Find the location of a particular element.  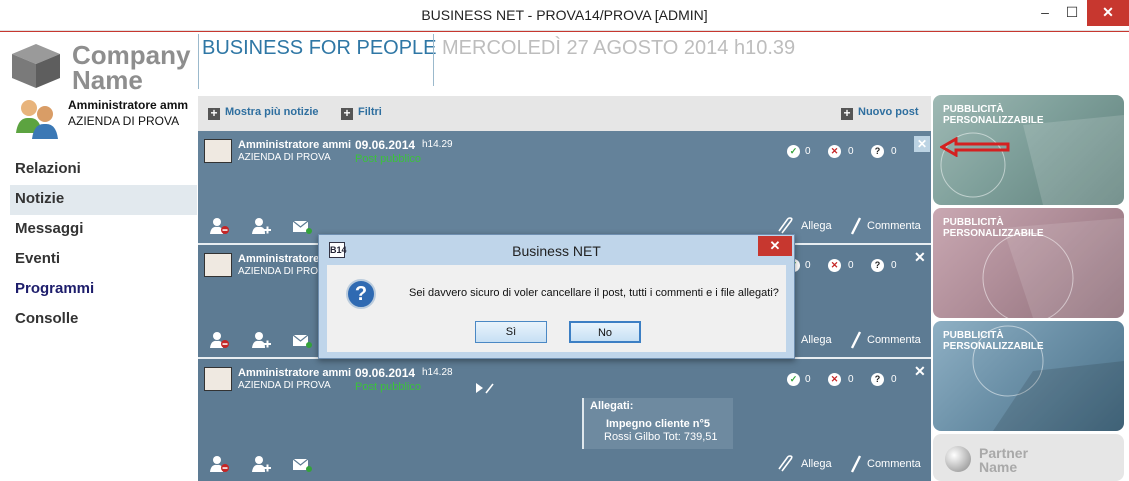

no-button: No is located at coordinates (605, 332).